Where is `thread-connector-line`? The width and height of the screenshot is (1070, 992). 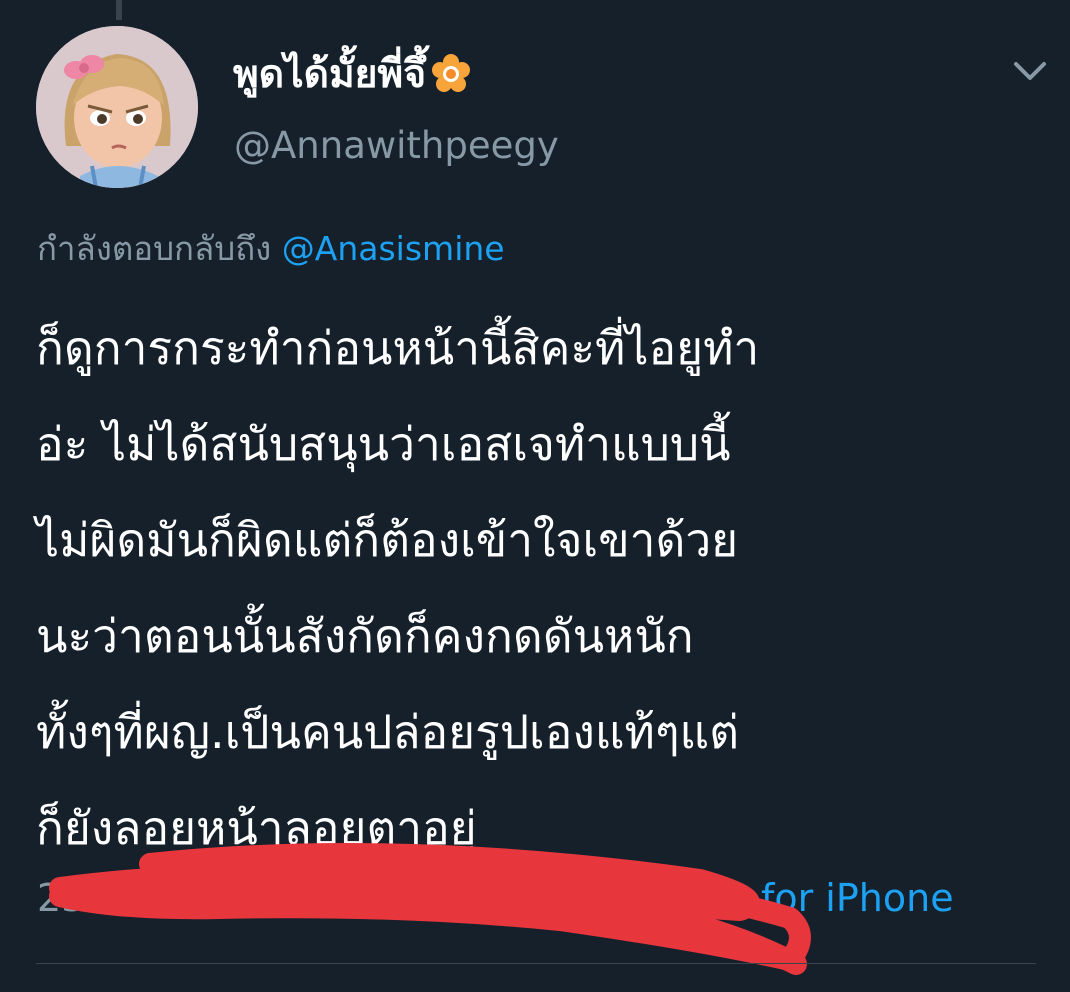 thread-connector-line is located at coordinates (119, 10).